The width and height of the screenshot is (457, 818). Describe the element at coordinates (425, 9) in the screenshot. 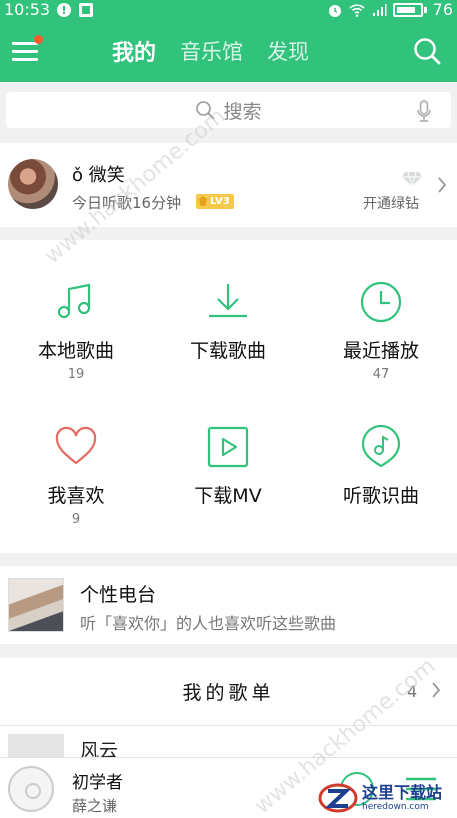

I see `battery-tip` at that location.